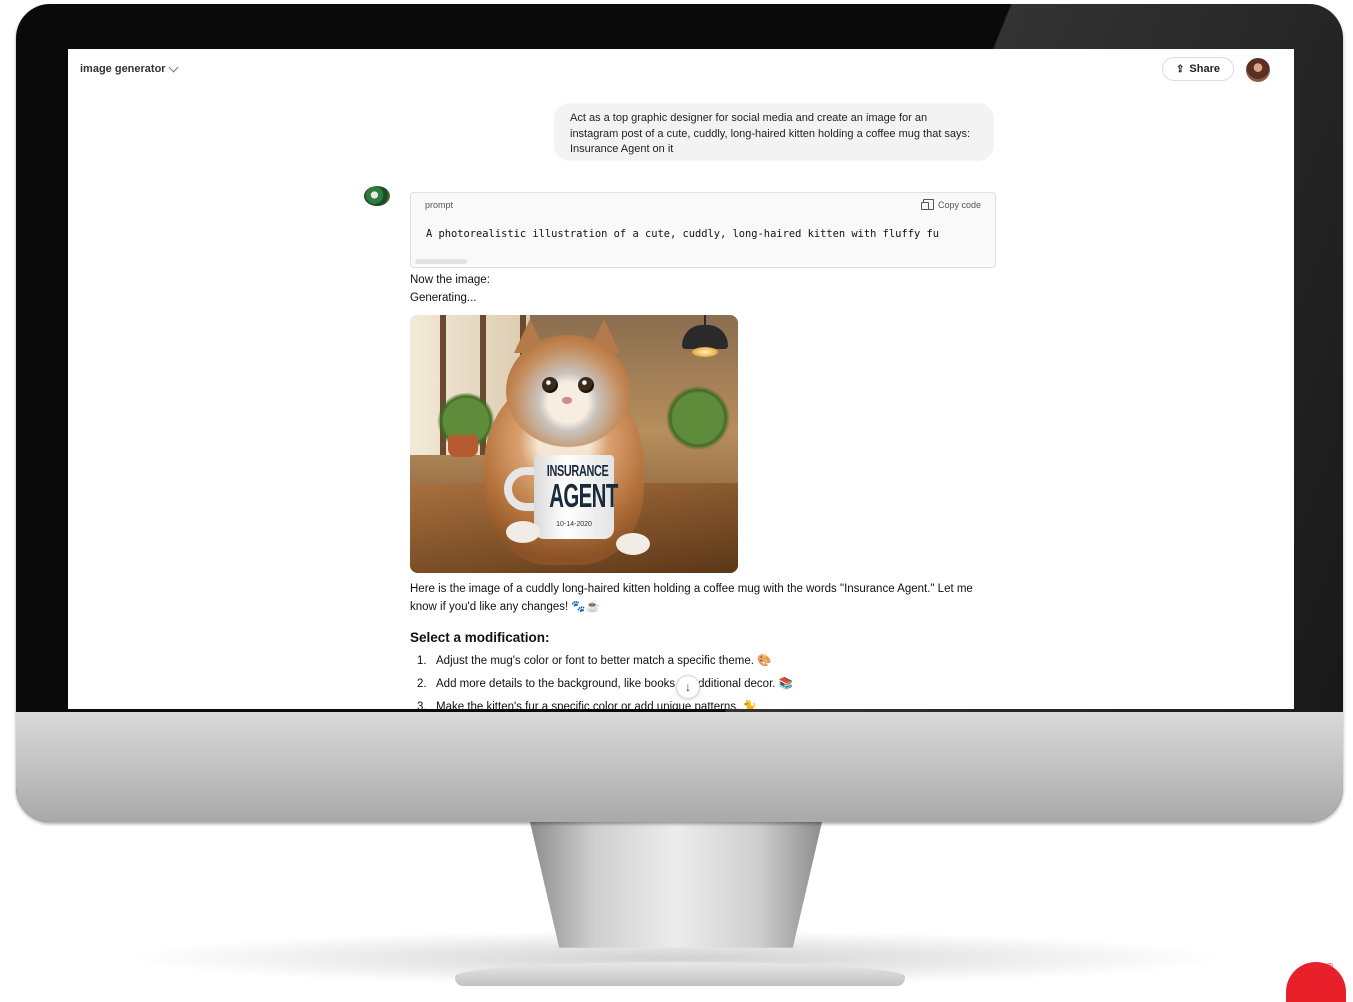 The height and width of the screenshot is (1002, 1353). I want to click on copy-code-label: Copy code, so click(959, 204).